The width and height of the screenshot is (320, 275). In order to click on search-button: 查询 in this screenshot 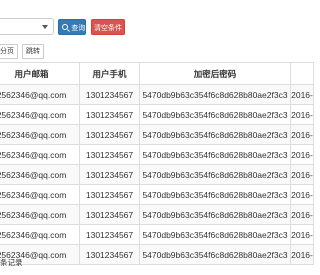, I will do `click(72, 27)`.